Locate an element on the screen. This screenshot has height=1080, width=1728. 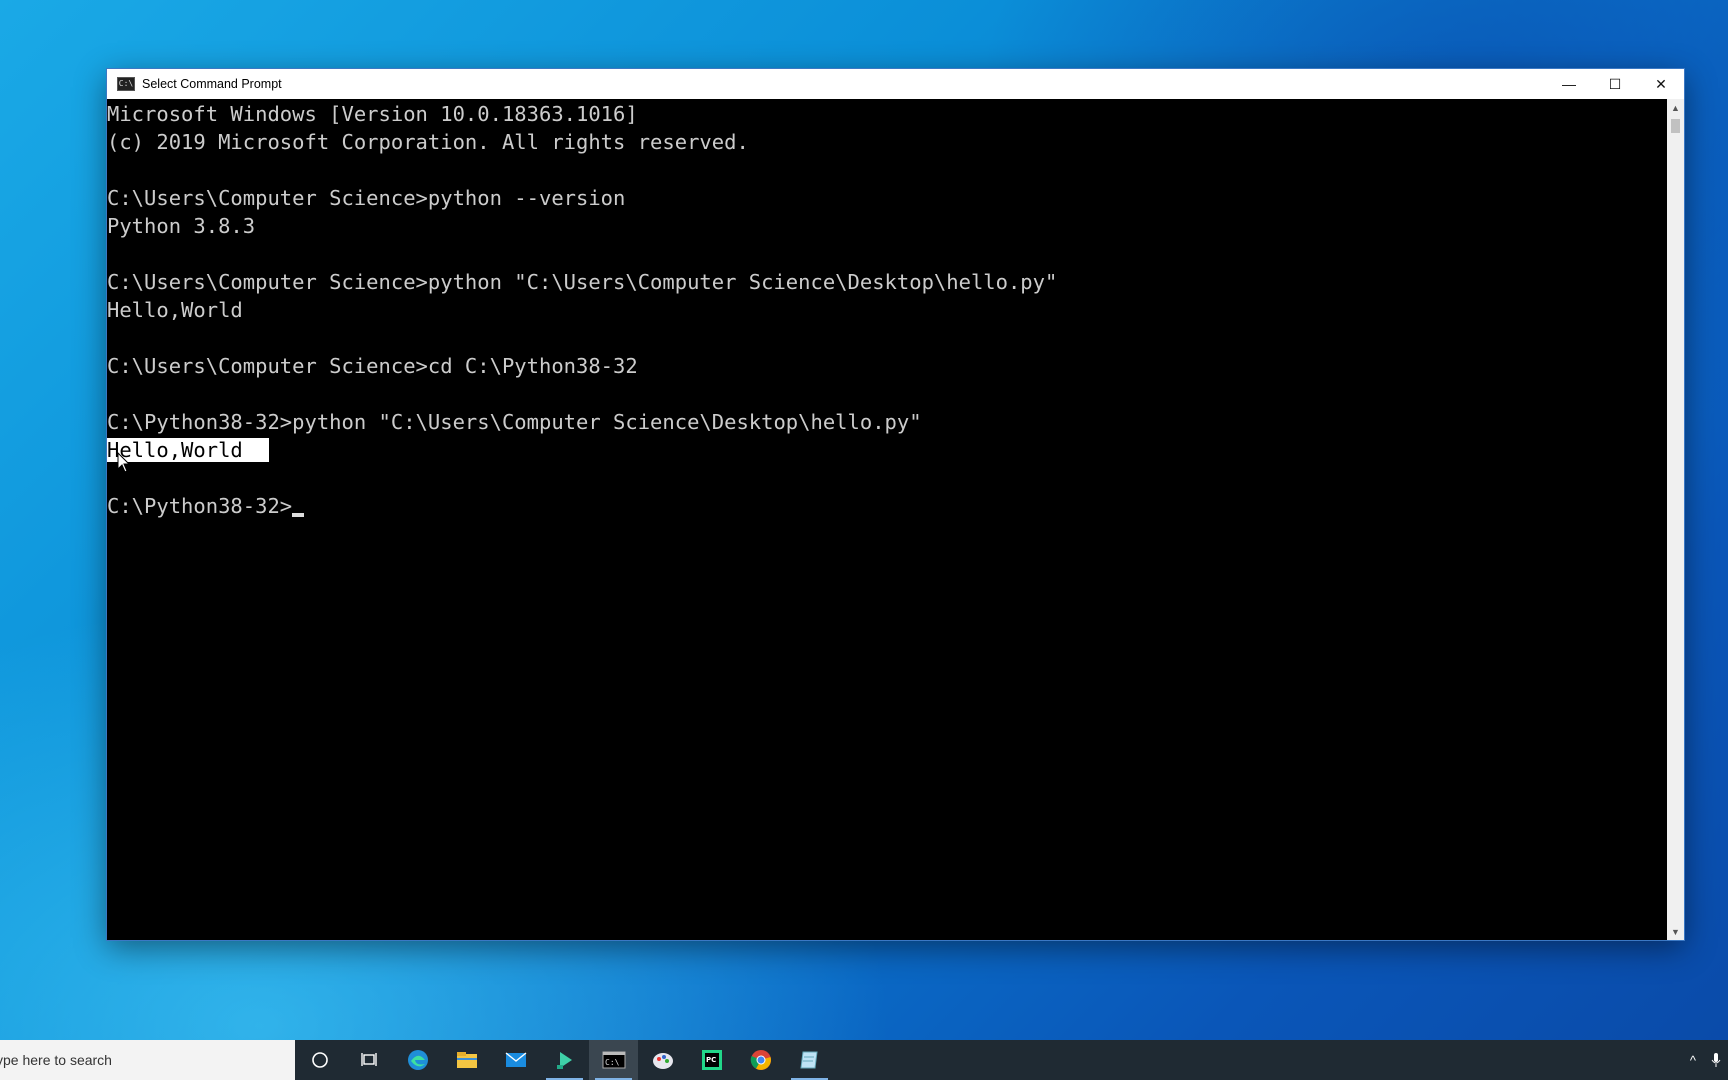
edge-icon is located at coordinates (417, 1060).